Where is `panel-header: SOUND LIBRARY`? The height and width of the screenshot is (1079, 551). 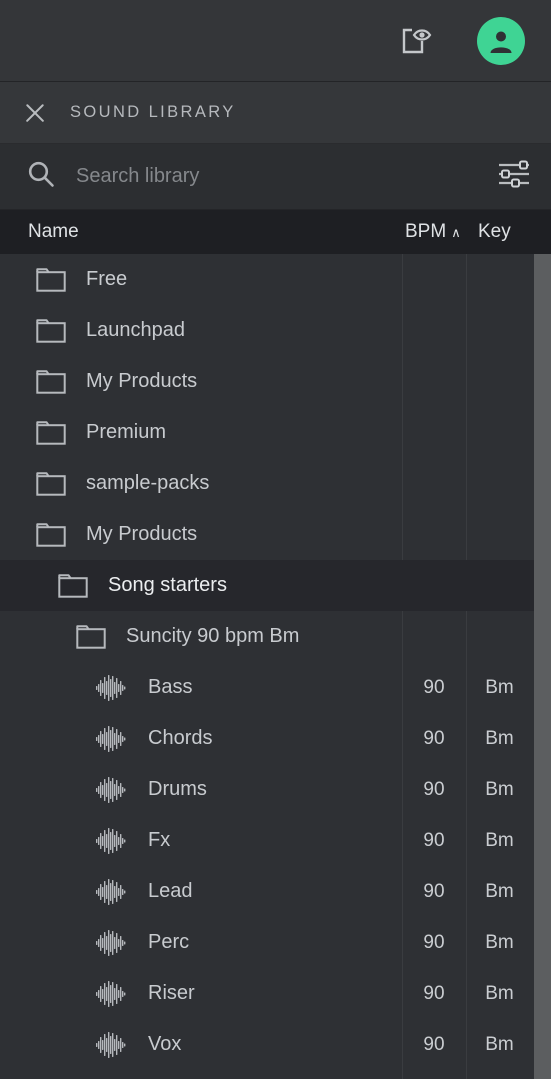 panel-header: SOUND LIBRARY is located at coordinates (275, 113).